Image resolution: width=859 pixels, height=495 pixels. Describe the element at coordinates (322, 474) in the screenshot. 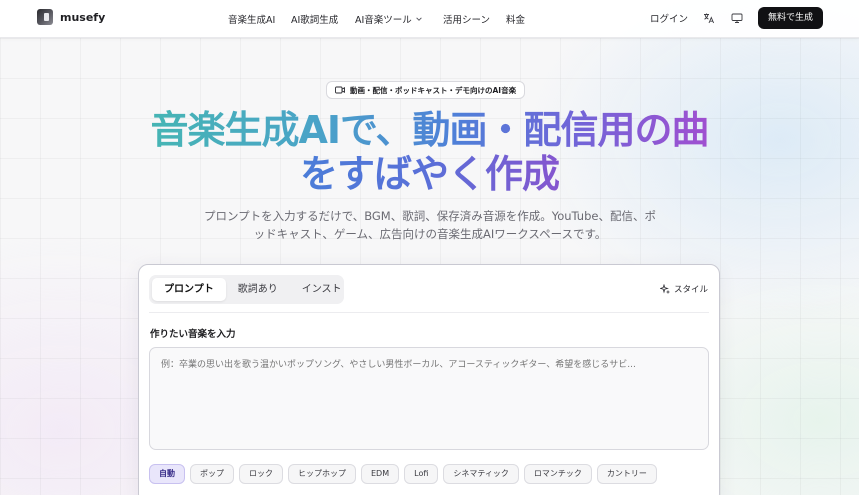

I see `chip-hiphop: ヒップホップ` at that location.